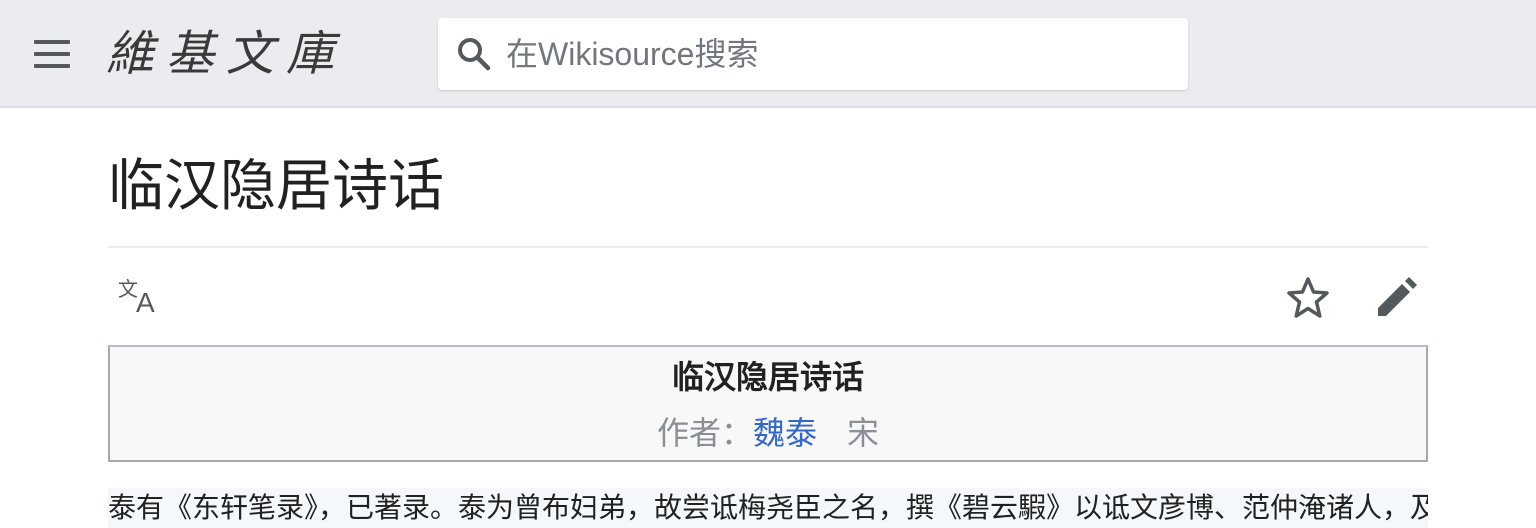  I want to click on language-icon: 文 A, so click(136, 297).